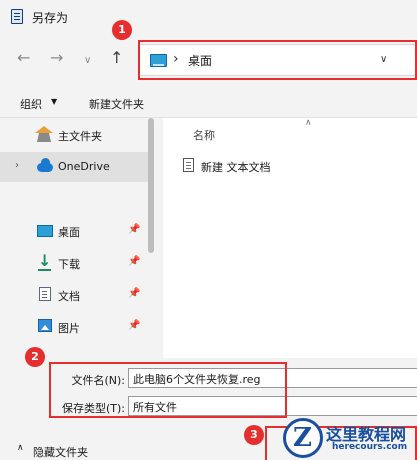  I want to click on picture-icon, so click(45, 325).